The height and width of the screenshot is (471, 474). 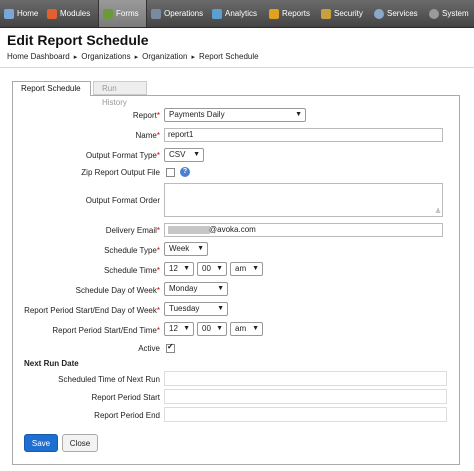 What do you see at coordinates (120, 172) in the screenshot?
I see `zip-report-label: Zip Report Output File` at bounding box center [120, 172].